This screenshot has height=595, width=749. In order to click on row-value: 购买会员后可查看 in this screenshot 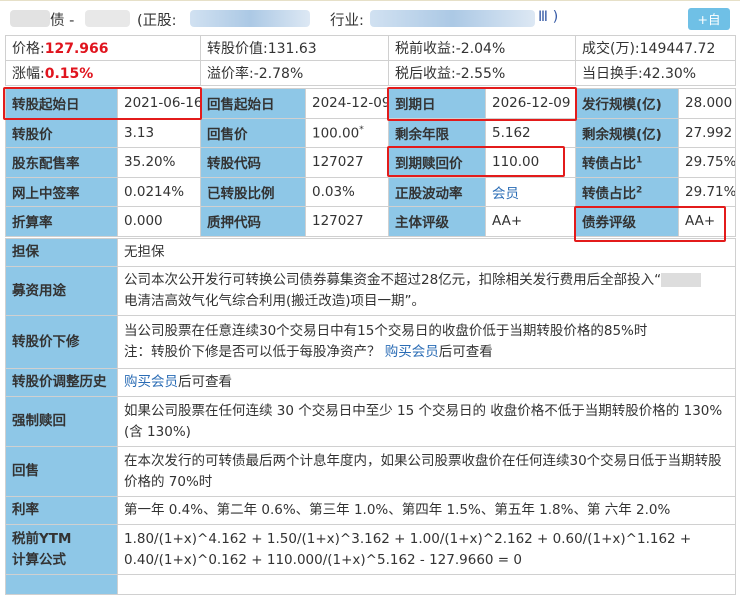, I will do `click(426, 382)`.